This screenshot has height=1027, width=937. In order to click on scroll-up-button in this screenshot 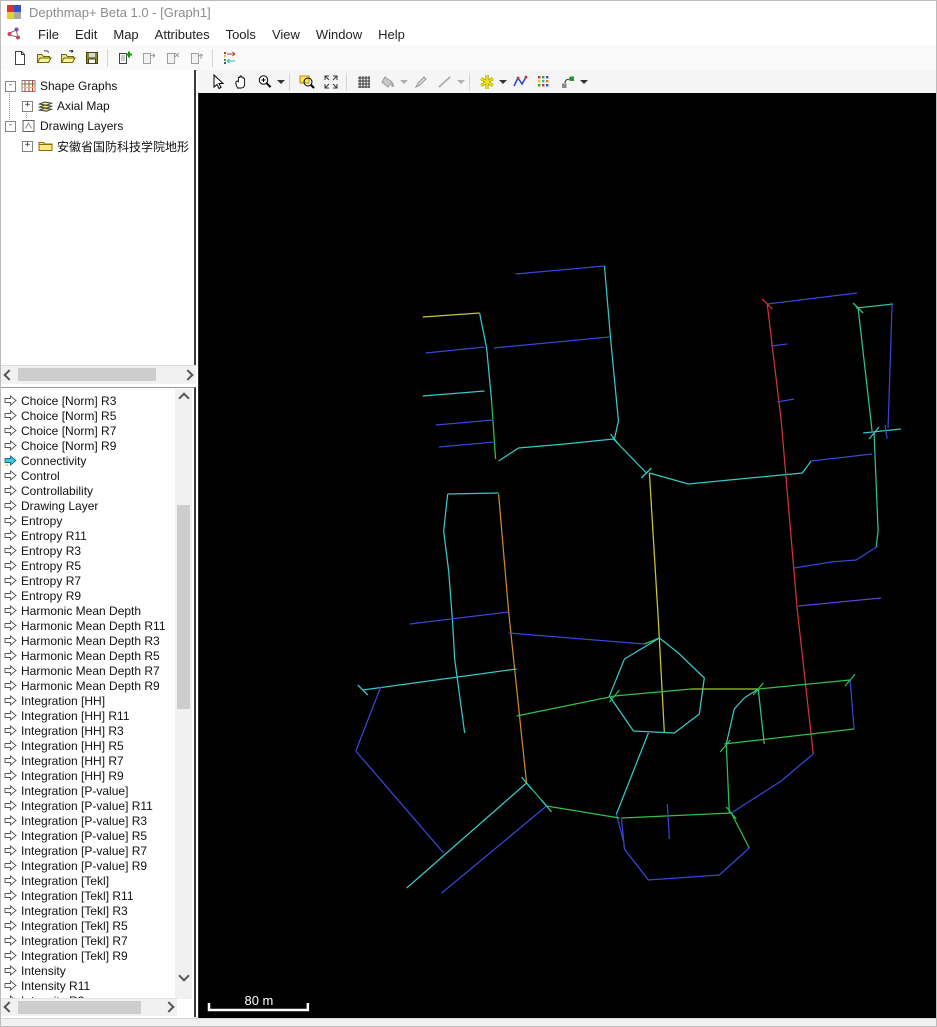, I will do `click(183, 398)`.